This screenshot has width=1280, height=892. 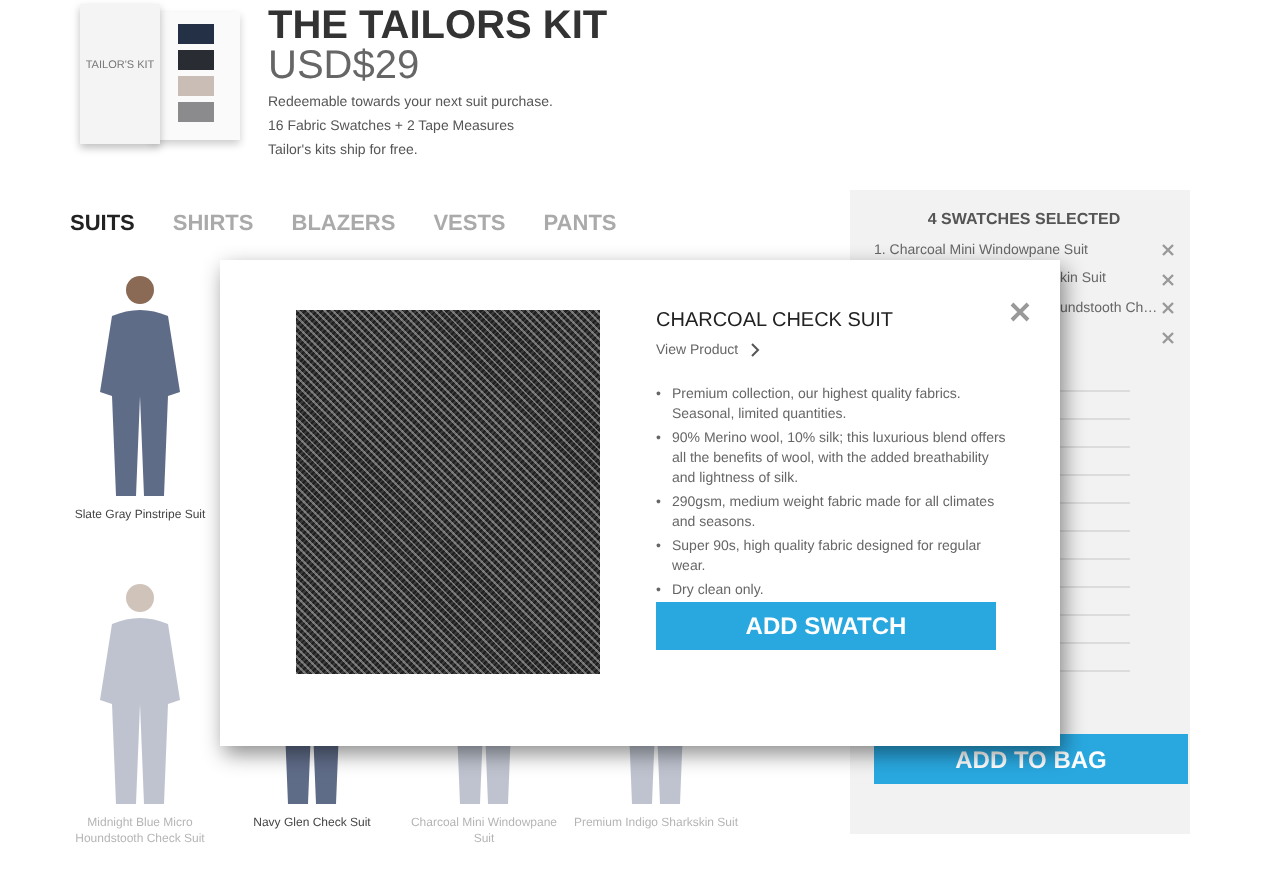 I want to click on modal-title: CHARCOAL CHECK SUIT, so click(x=776, y=321).